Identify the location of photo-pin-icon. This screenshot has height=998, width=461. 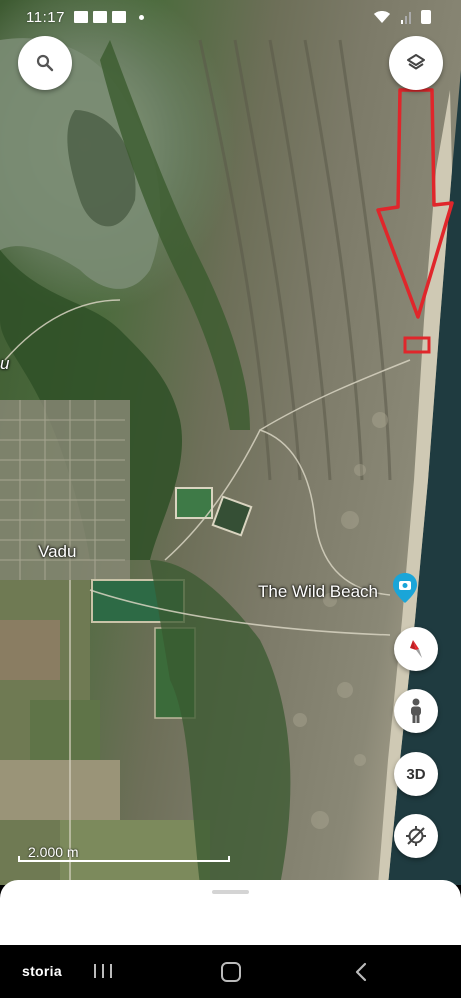
(405, 588).